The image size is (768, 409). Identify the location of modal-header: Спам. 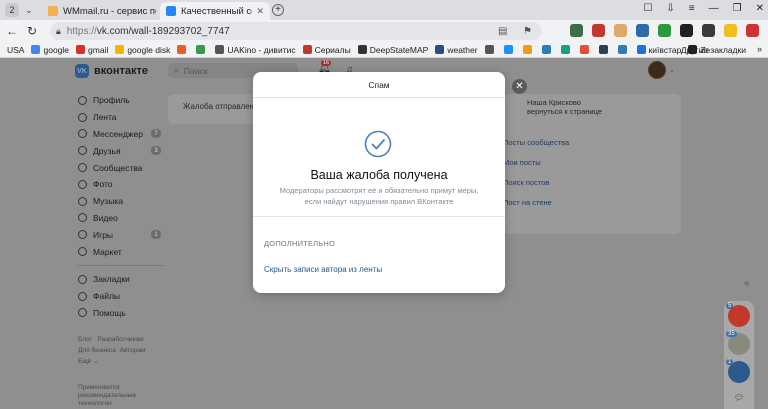
(379, 85).